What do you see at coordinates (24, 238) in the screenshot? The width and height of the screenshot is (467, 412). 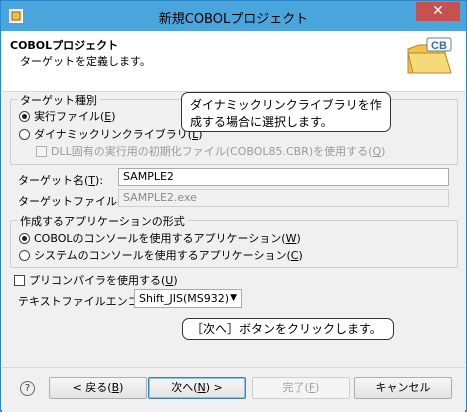 I see `radio-cobol-console-indicator` at bounding box center [24, 238].